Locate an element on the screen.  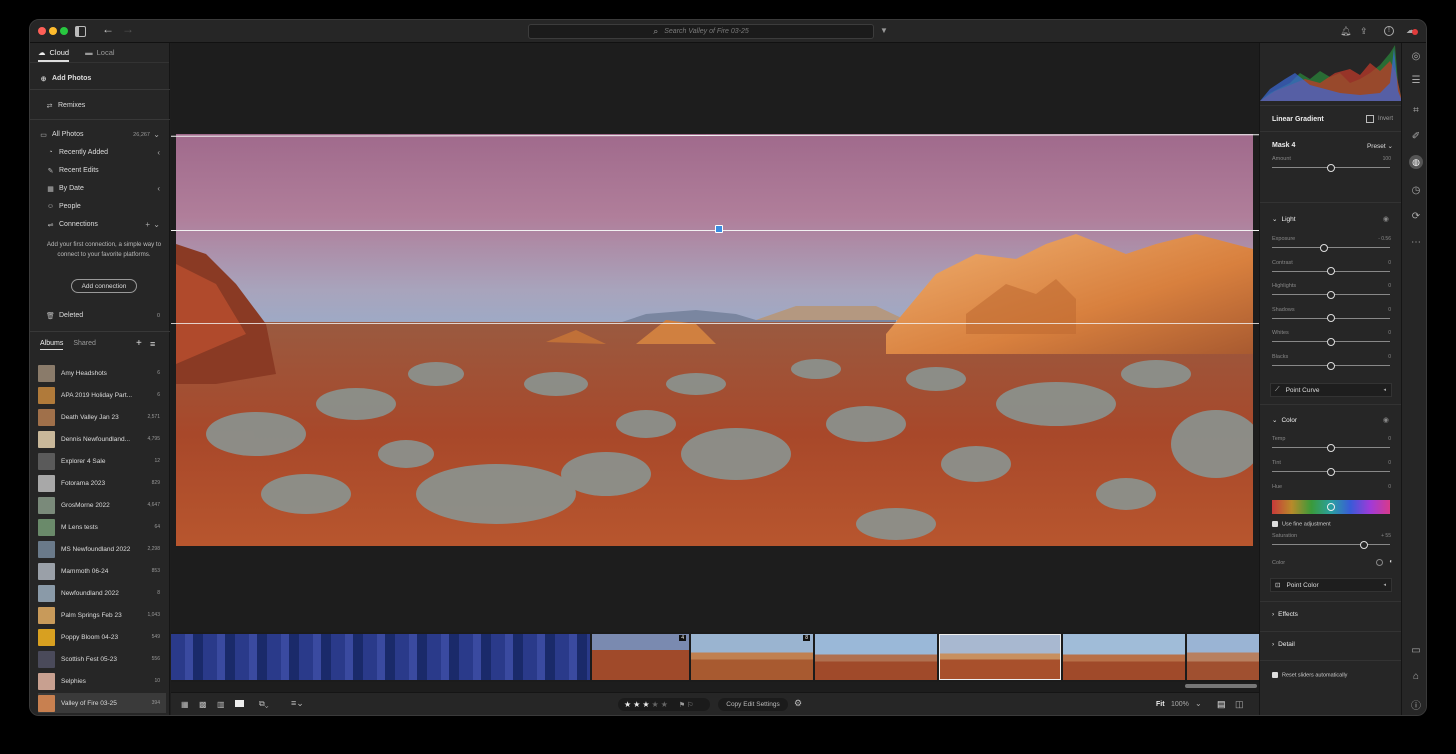
invert-button: Invert is located at coordinates (1379, 119).